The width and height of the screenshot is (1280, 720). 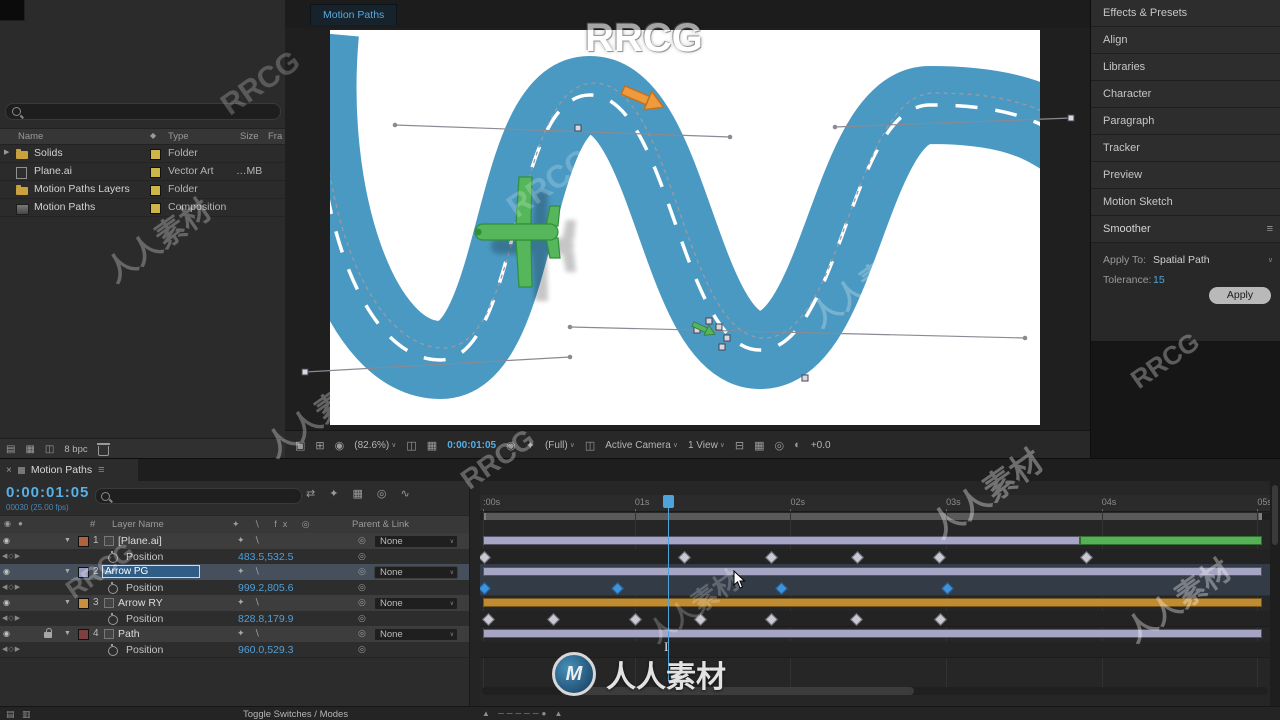 I want to click on panel-tab-libraries: Libraries, so click(x=1185, y=67).